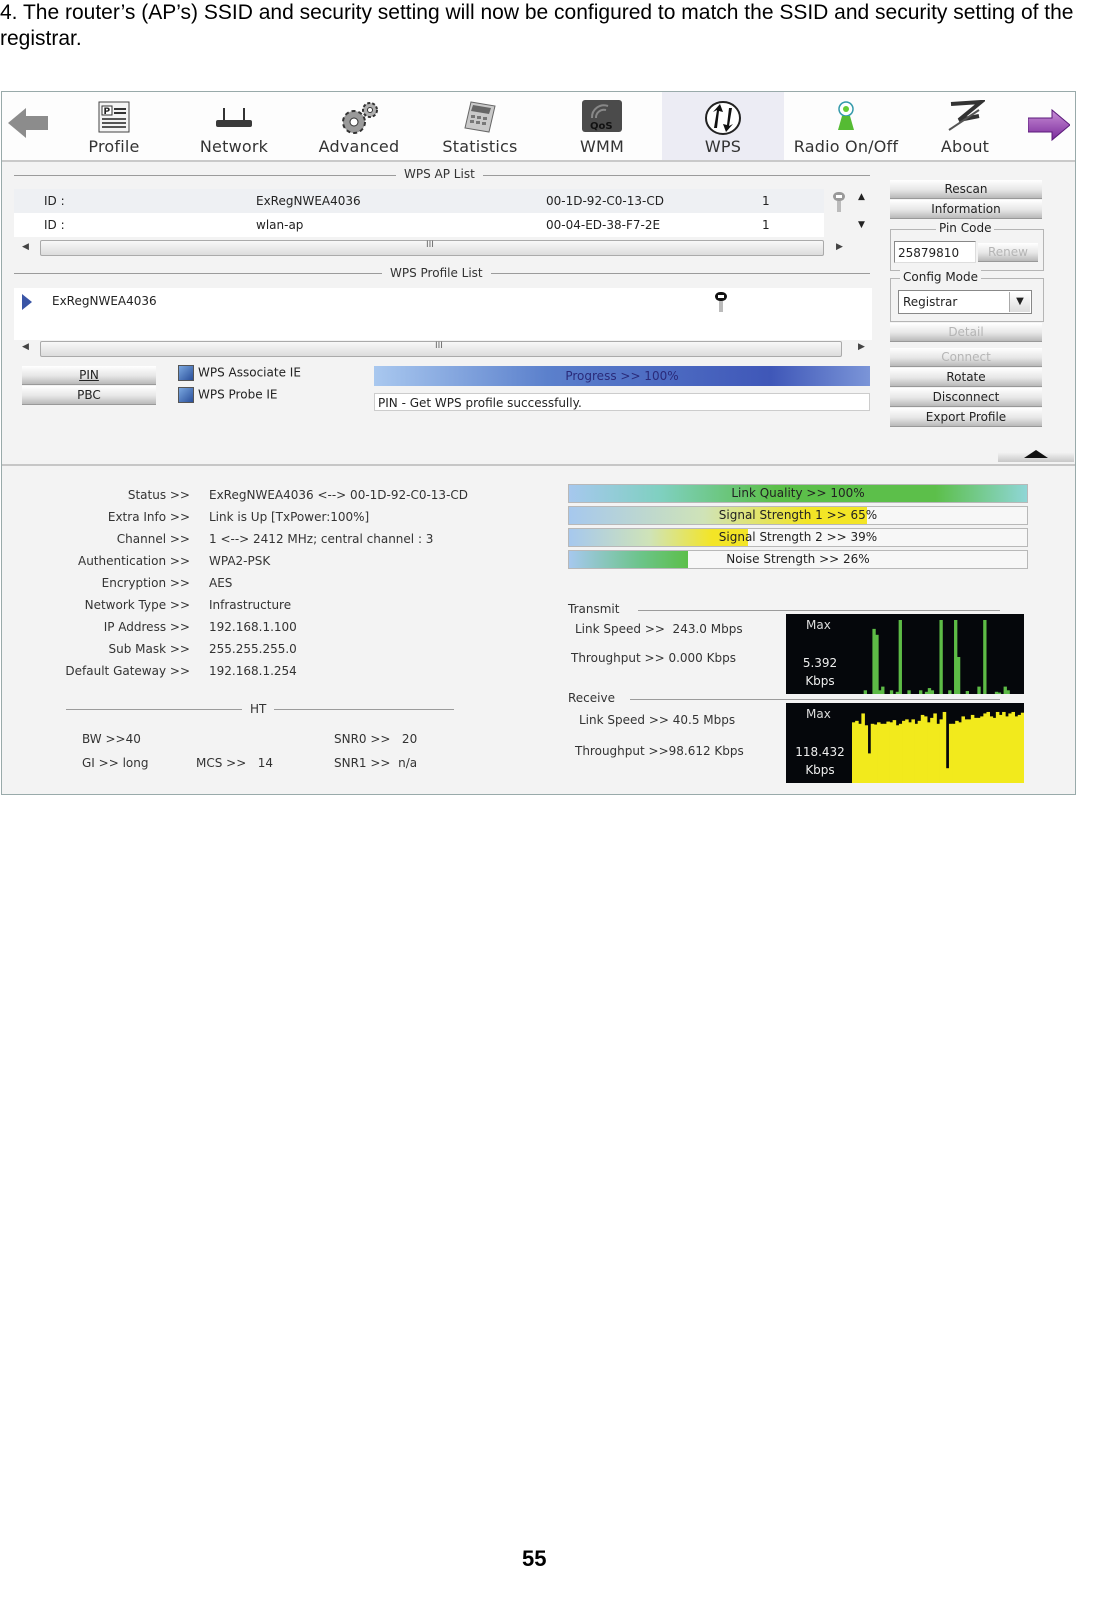  What do you see at coordinates (723, 126) in the screenshot?
I see `toolbar-wps: WPS` at bounding box center [723, 126].